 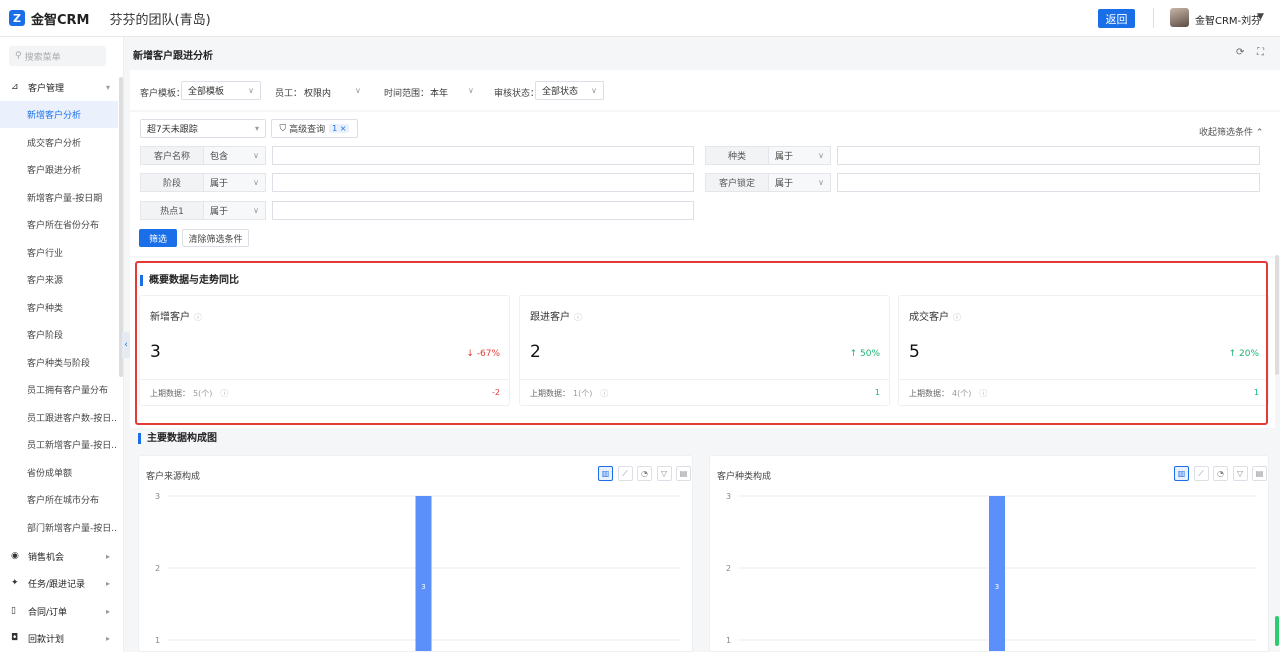 I want to click on field-op-value: 属于, so click(x=784, y=157).